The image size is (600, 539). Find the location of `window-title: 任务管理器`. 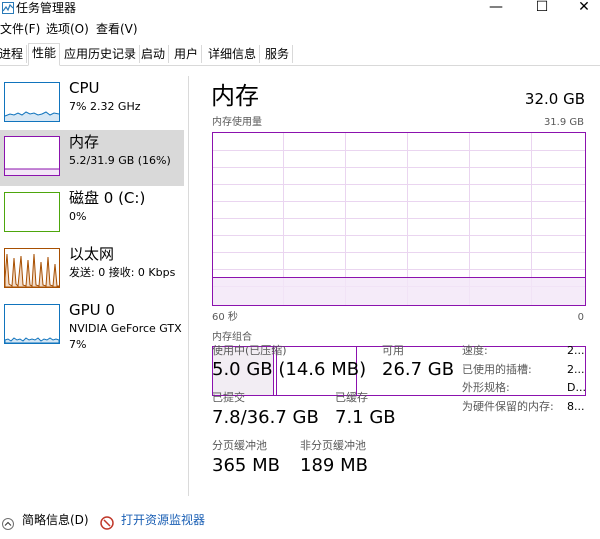

window-title: 任务管理器 is located at coordinates (46, 8).